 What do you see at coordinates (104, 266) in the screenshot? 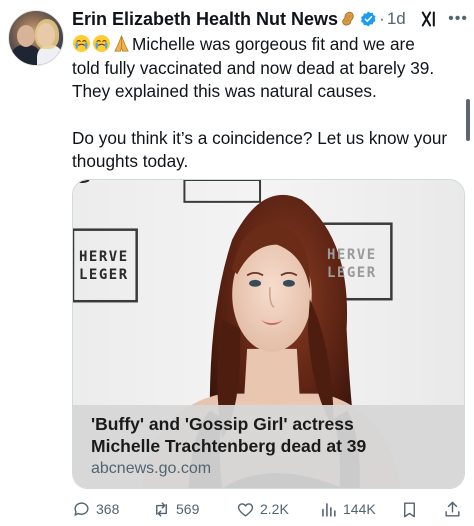
I see `backdrop-logo-left: HERVE LEGER` at bounding box center [104, 266].